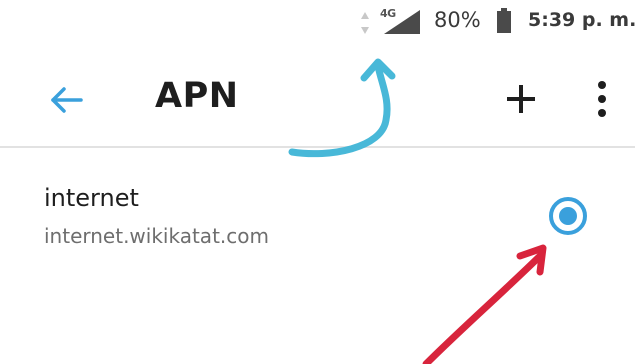 The width and height of the screenshot is (635, 364). What do you see at coordinates (521, 99) in the screenshot?
I see `add-icon` at bounding box center [521, 99].